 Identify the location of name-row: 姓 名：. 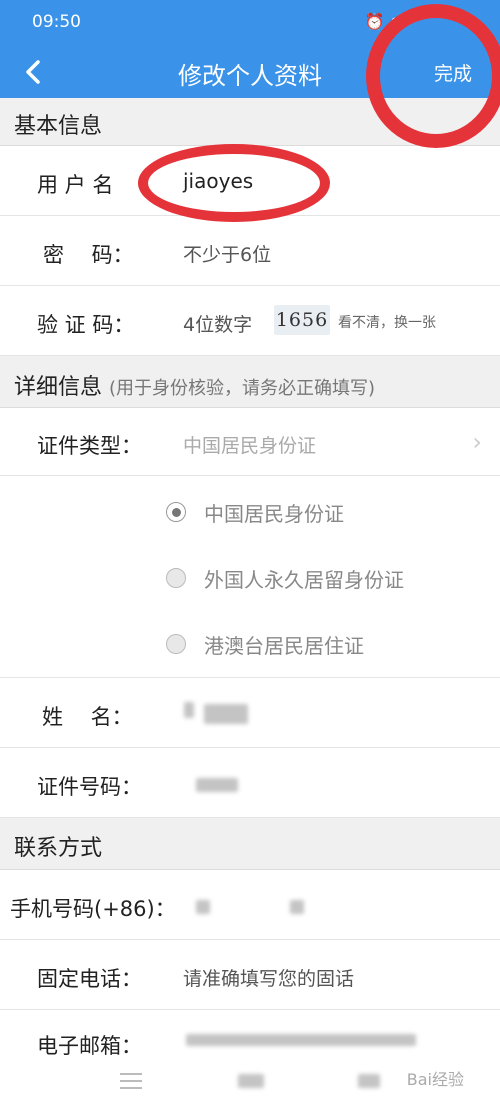
(250, 713).